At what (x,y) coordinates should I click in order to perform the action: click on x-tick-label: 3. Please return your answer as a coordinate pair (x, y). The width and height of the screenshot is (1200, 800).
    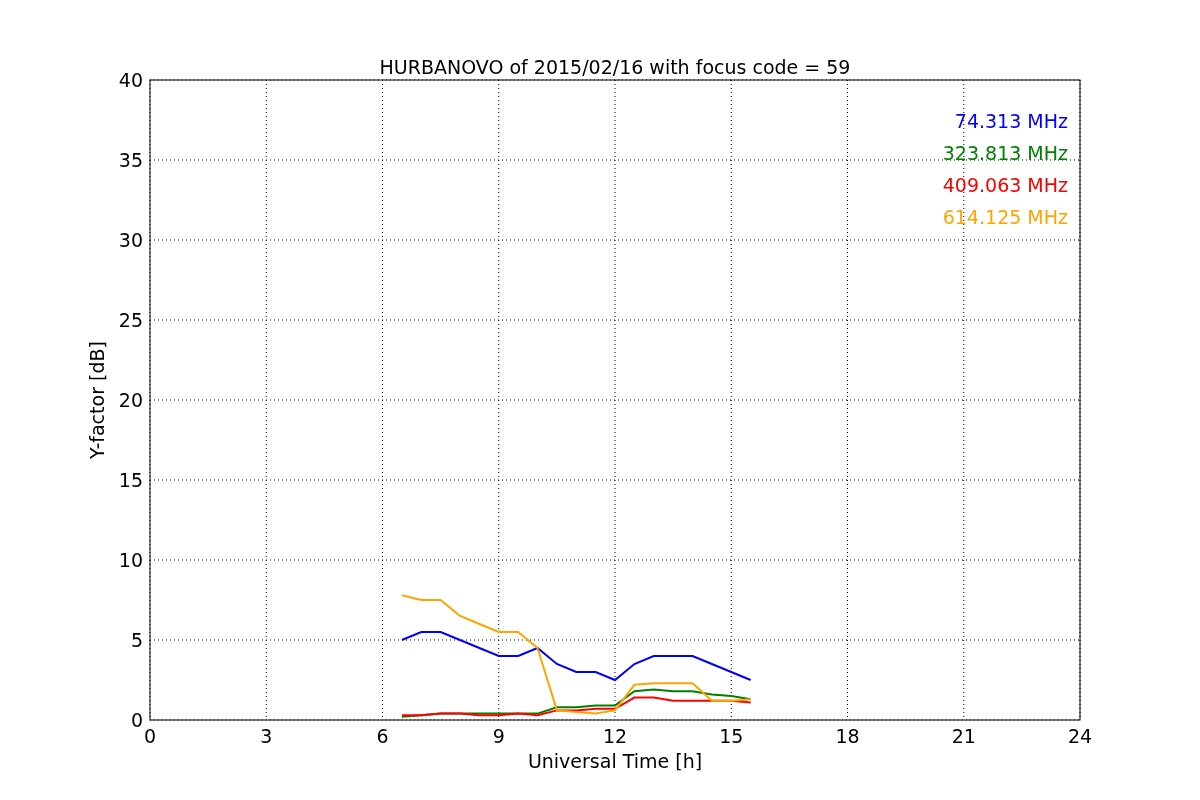
    Looking at the image, I should click on (266, 736).